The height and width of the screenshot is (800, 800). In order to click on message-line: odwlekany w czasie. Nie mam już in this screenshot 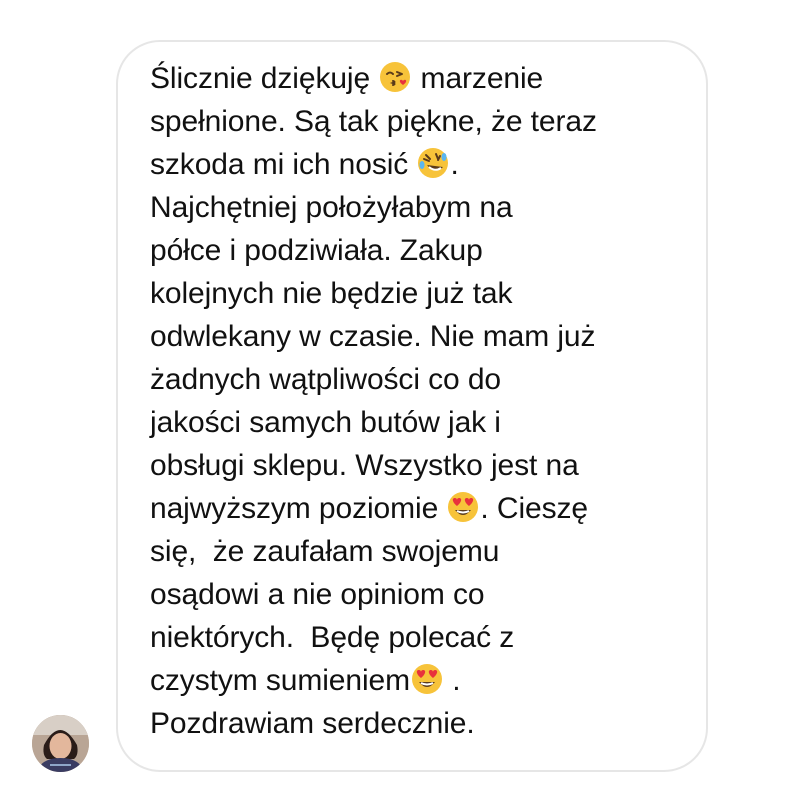, I will do `click(425, 336)`.